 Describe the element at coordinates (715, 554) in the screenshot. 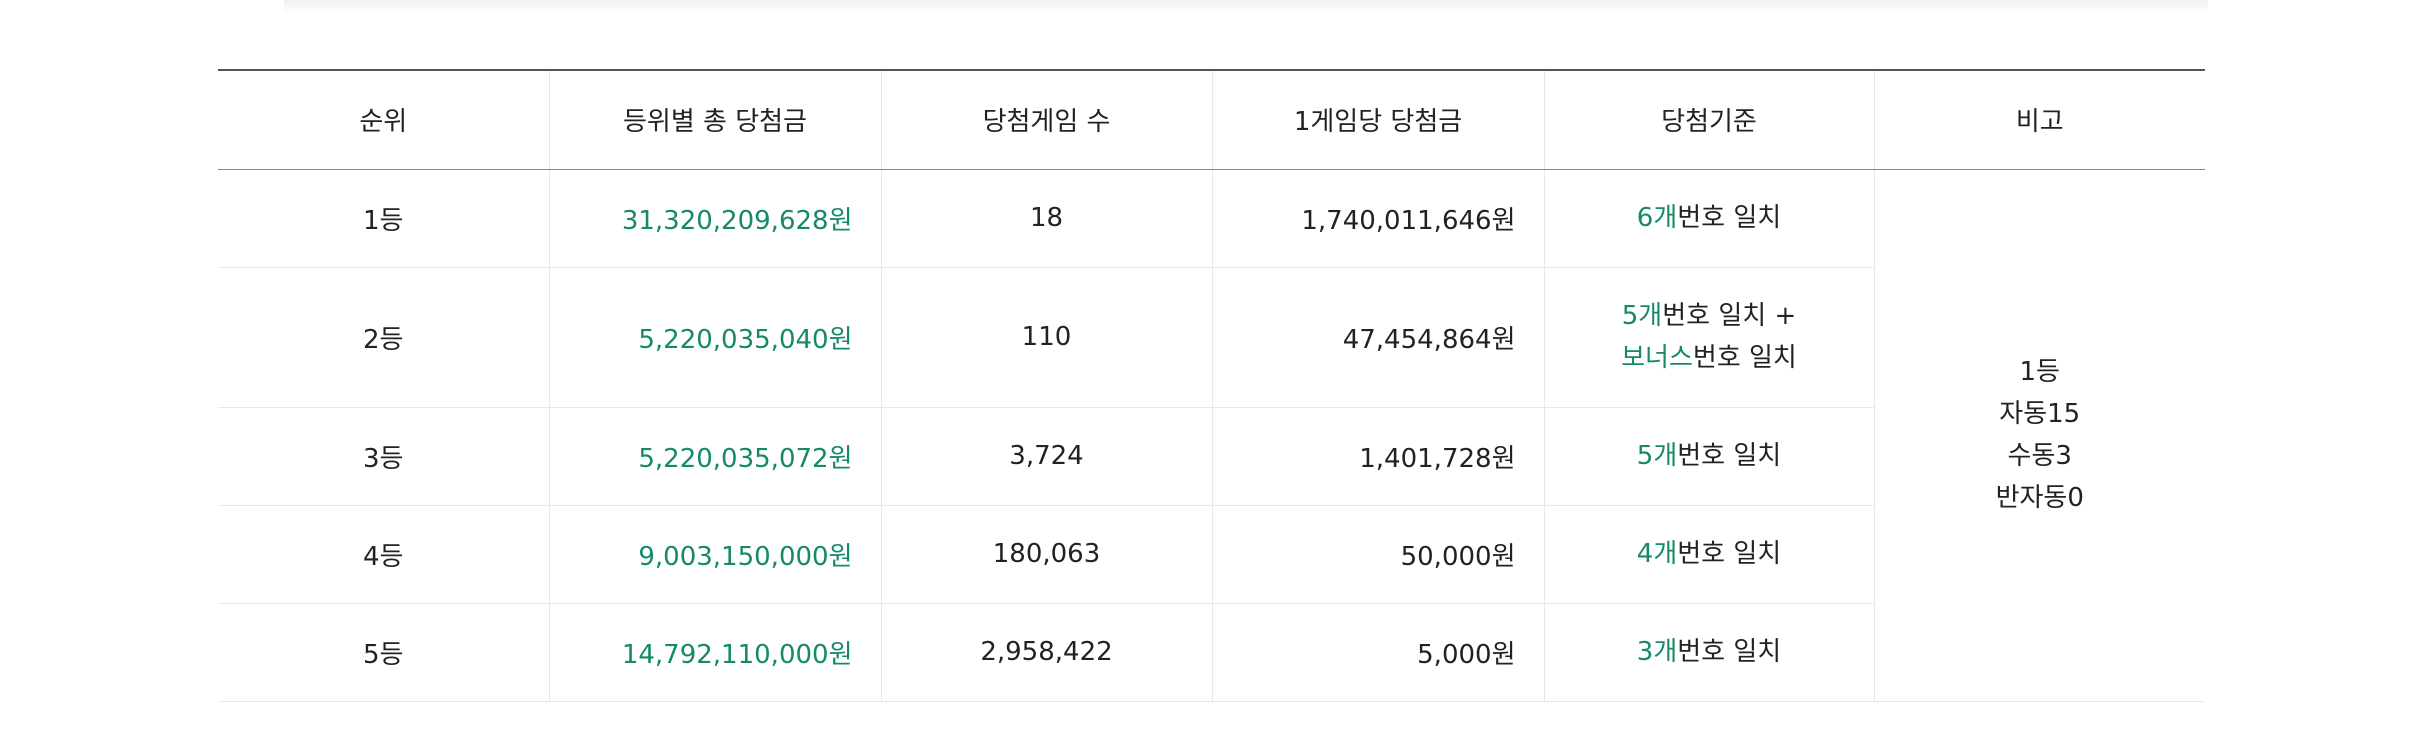

I see `total-prize-cell: 9,003,150,000원` at that location.